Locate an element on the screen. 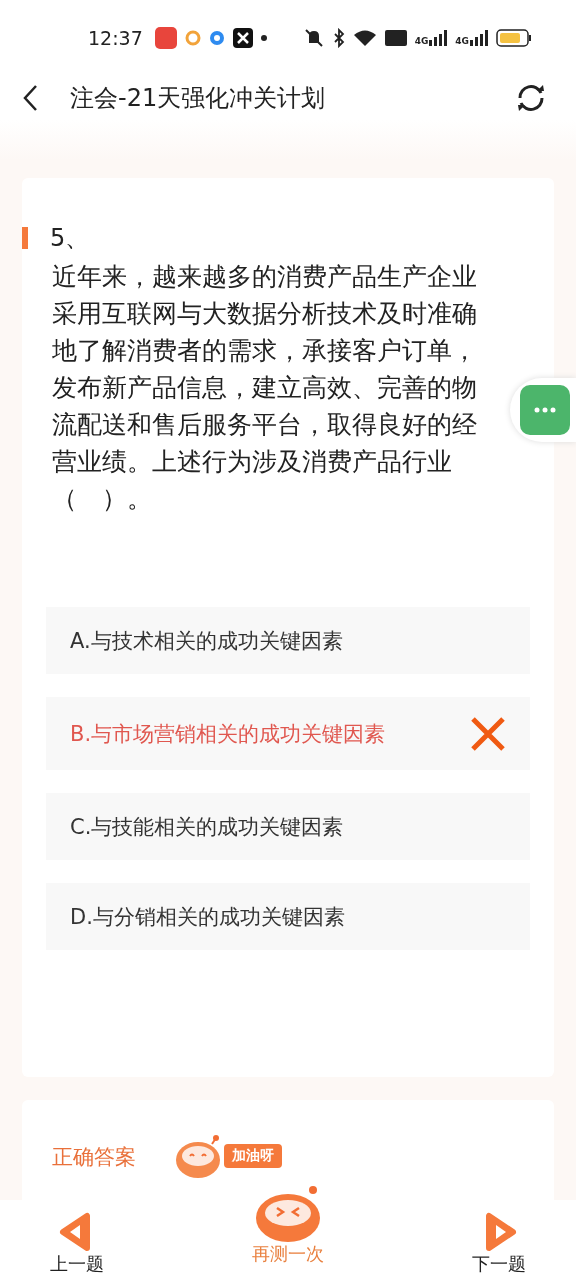  wifi-icon is located at coordinates (364, 38).